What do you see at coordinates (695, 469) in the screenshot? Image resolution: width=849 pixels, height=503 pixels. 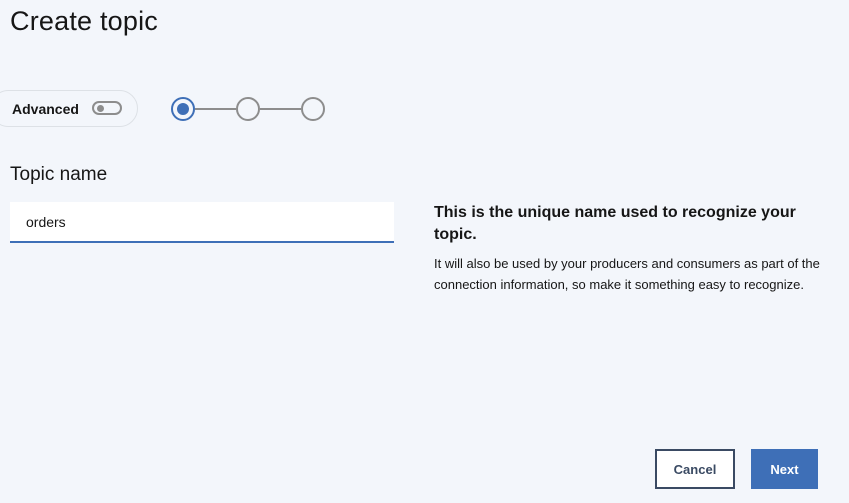 I see `cancel-button: Cancel` at bounding box center [695, 469].